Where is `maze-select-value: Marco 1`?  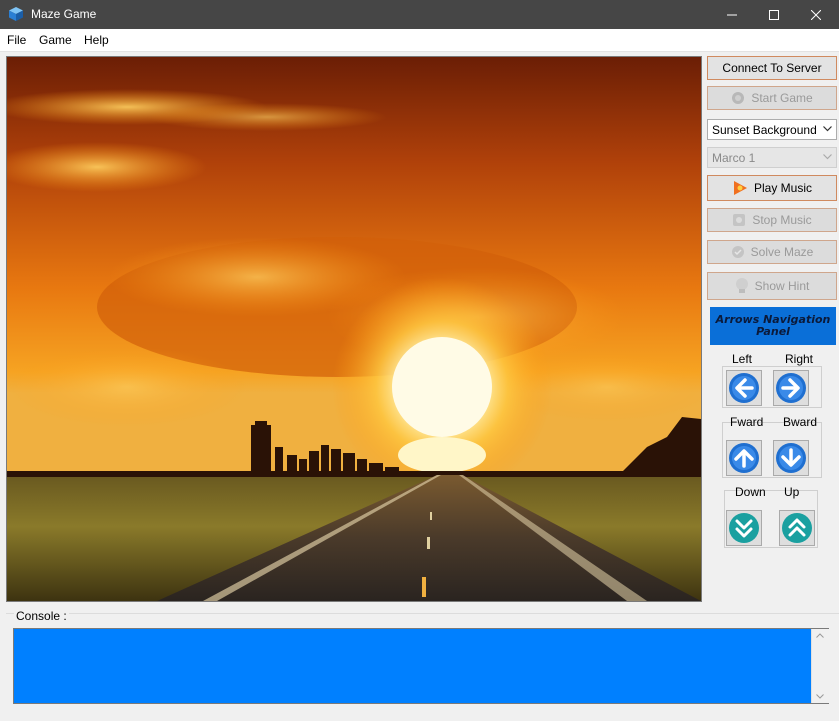
maze-select-value: Marco 1 is located at coordinates (734, 158).